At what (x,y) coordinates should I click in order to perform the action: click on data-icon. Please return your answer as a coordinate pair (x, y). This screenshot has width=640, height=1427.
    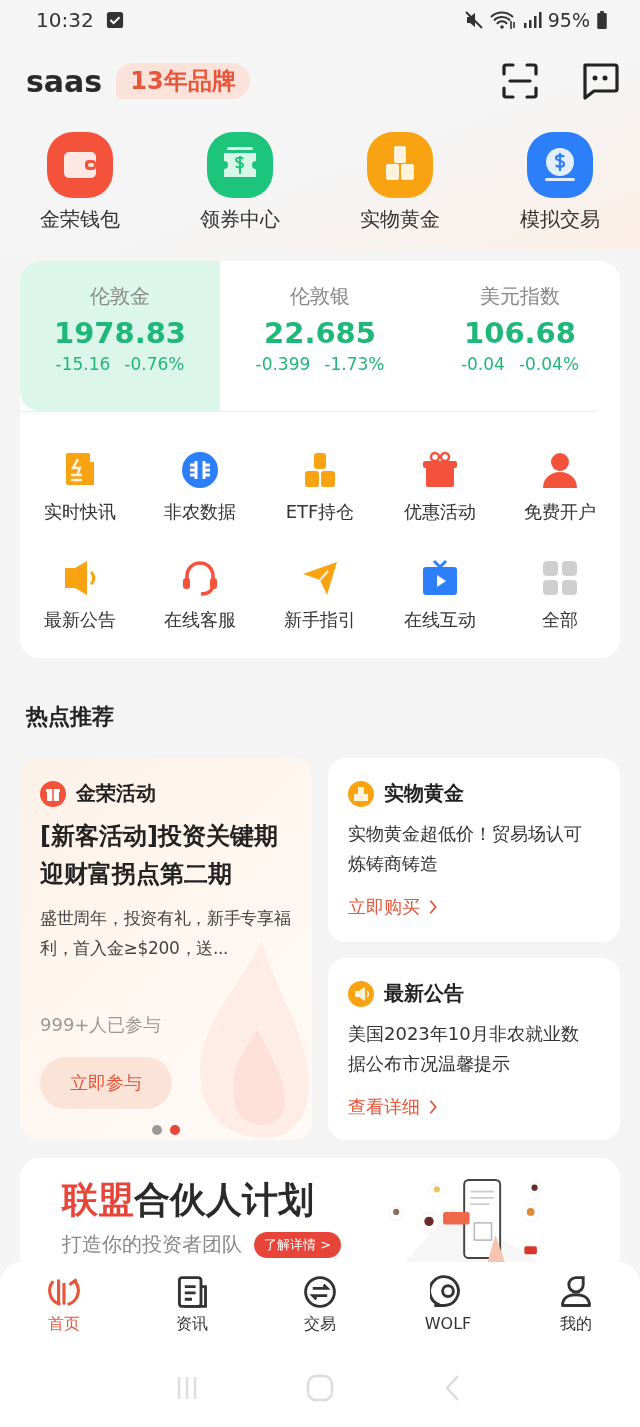
    Looking at the image, I should click on (200, 470).